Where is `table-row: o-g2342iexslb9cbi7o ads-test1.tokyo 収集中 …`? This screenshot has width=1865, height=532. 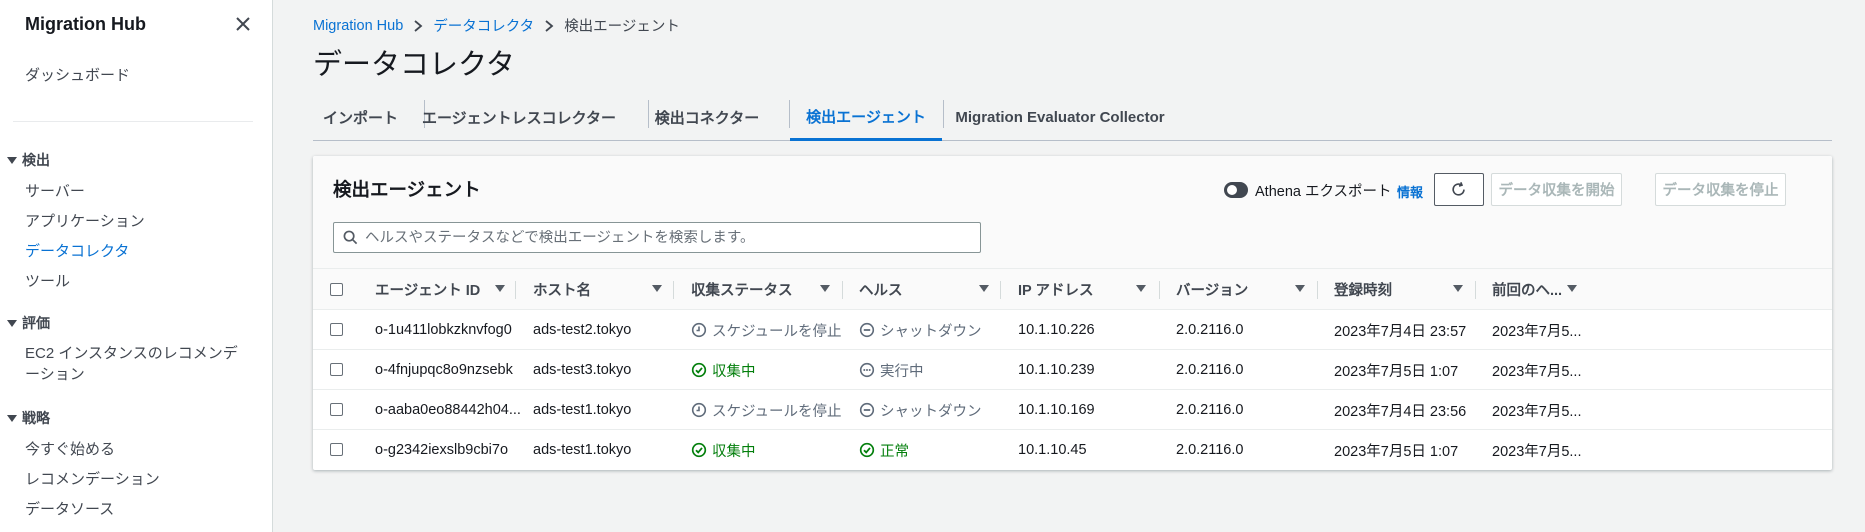 table-row: o-g2342iexslb9cbi7o ads-test1.tokyo 収集中 … is located at coordinates (1072, 450).